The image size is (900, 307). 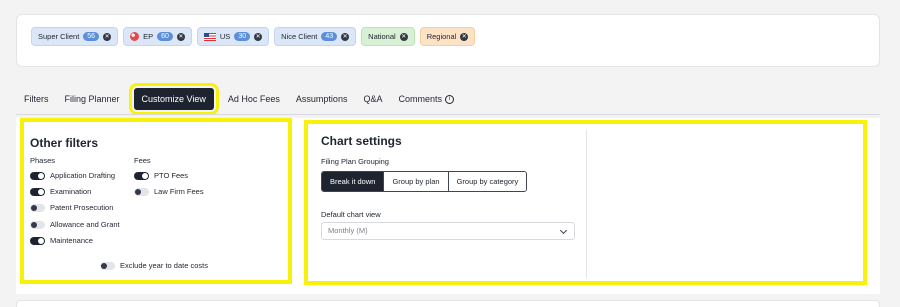 What do you see at coordinates (135, 36) in the screenshot?
I see `ep-flag-icon` at bounding box center [135, 36].